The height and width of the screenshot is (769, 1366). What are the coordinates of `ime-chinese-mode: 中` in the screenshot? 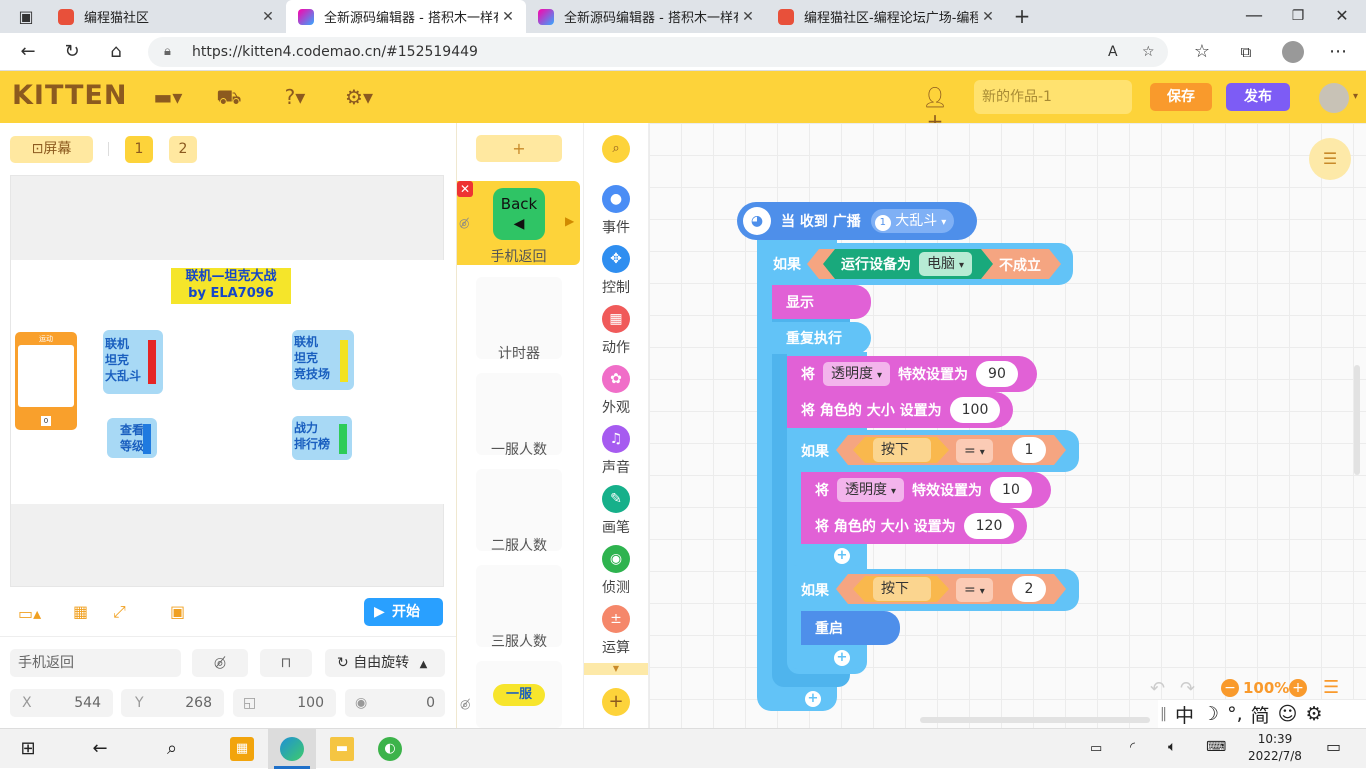 It's located at (1184, 714).